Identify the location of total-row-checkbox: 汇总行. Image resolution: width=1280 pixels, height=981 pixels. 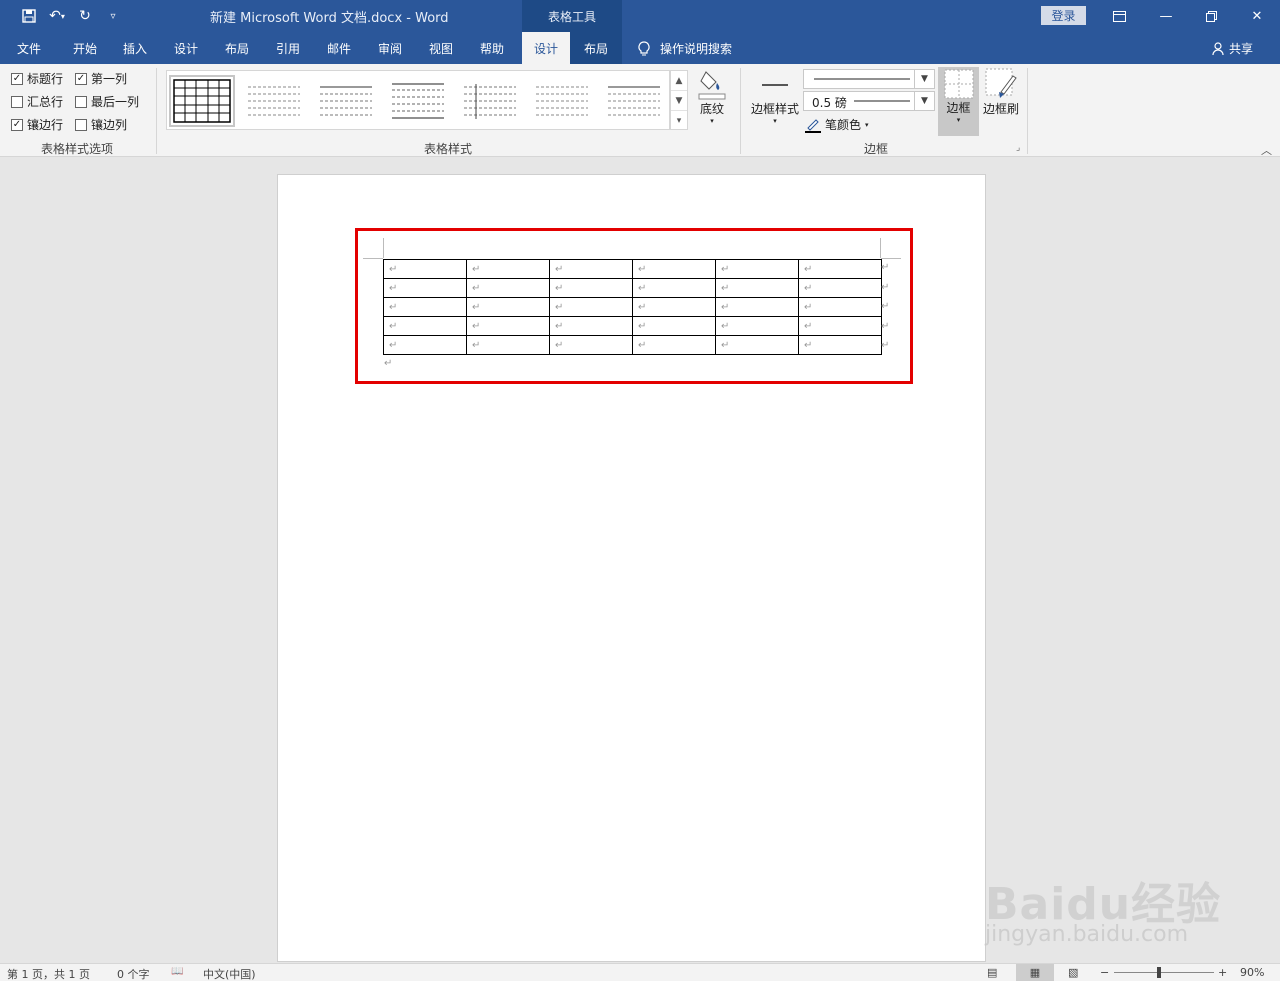
(37, 101).